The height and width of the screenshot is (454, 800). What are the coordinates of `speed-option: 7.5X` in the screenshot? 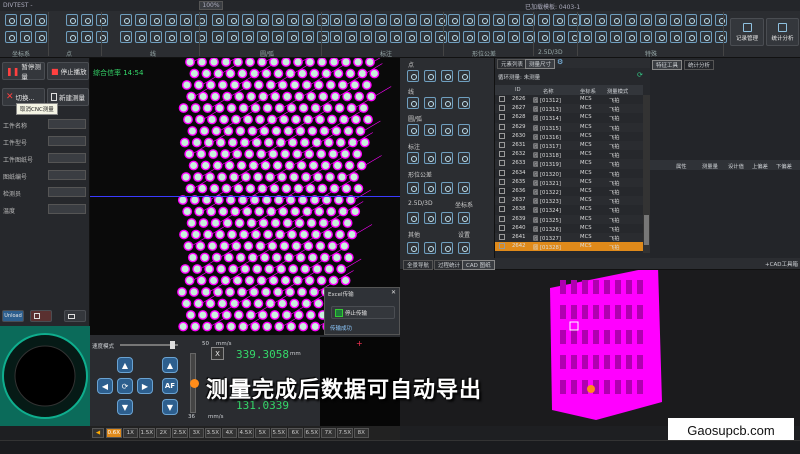 It's located at (345, 433).